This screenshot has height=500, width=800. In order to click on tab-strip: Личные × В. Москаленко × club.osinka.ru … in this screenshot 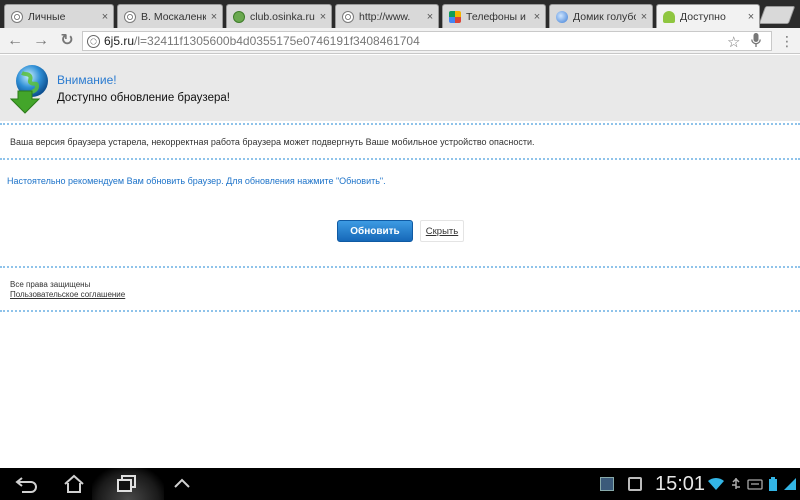, I will do `click(400, 14)`.